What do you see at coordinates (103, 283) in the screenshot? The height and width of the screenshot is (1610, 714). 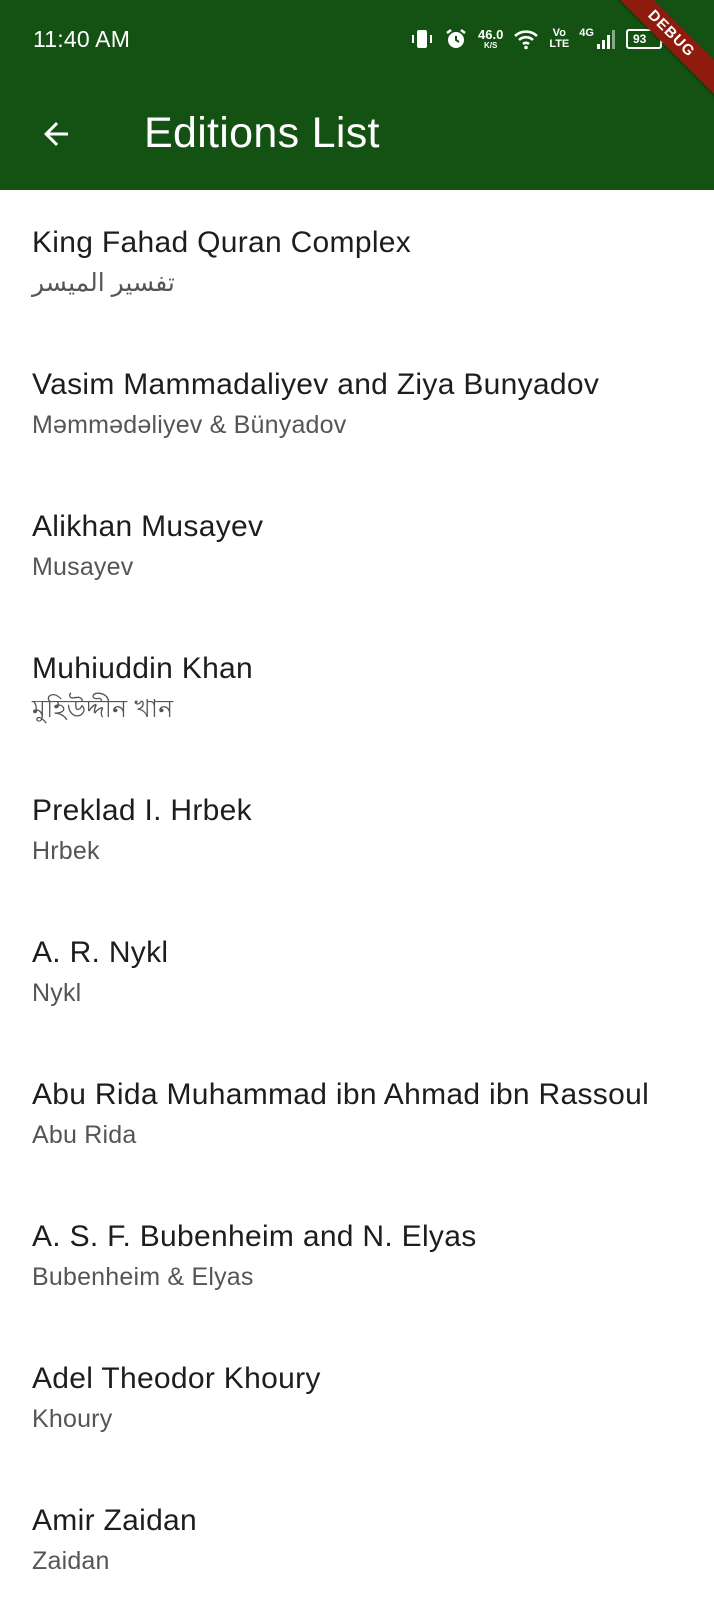 I see `edition-short-name: تفسير الميسر` at bounding box center [103, 283].